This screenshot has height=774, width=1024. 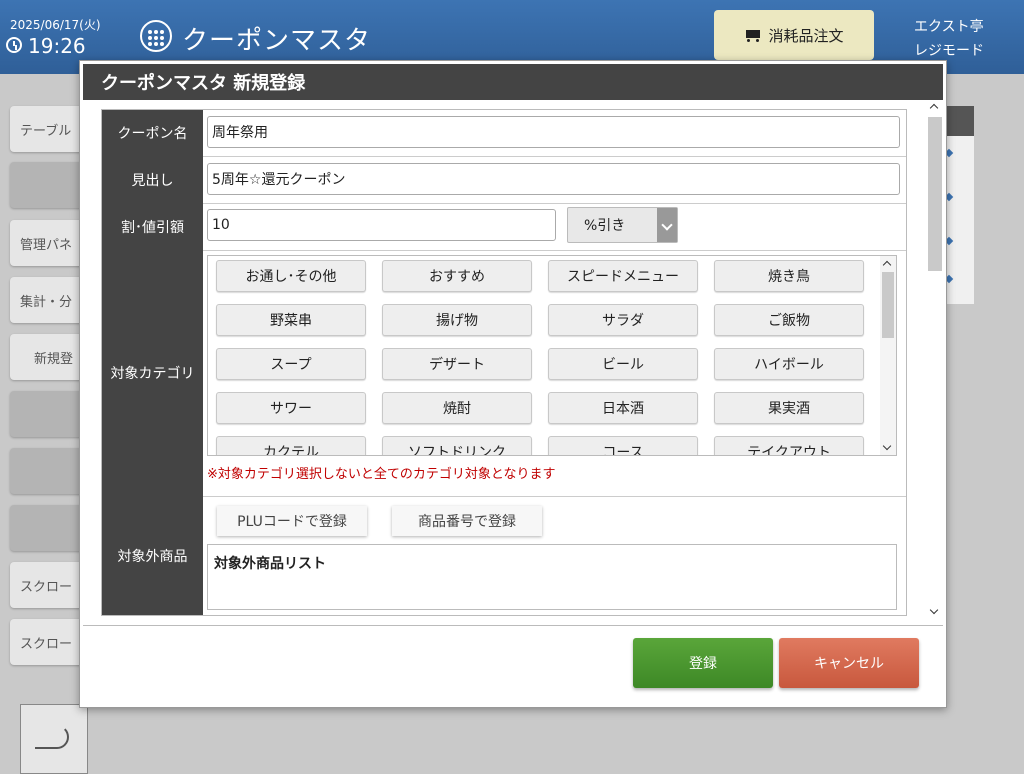 I want to click on back-button, so click(x=54, y=739).